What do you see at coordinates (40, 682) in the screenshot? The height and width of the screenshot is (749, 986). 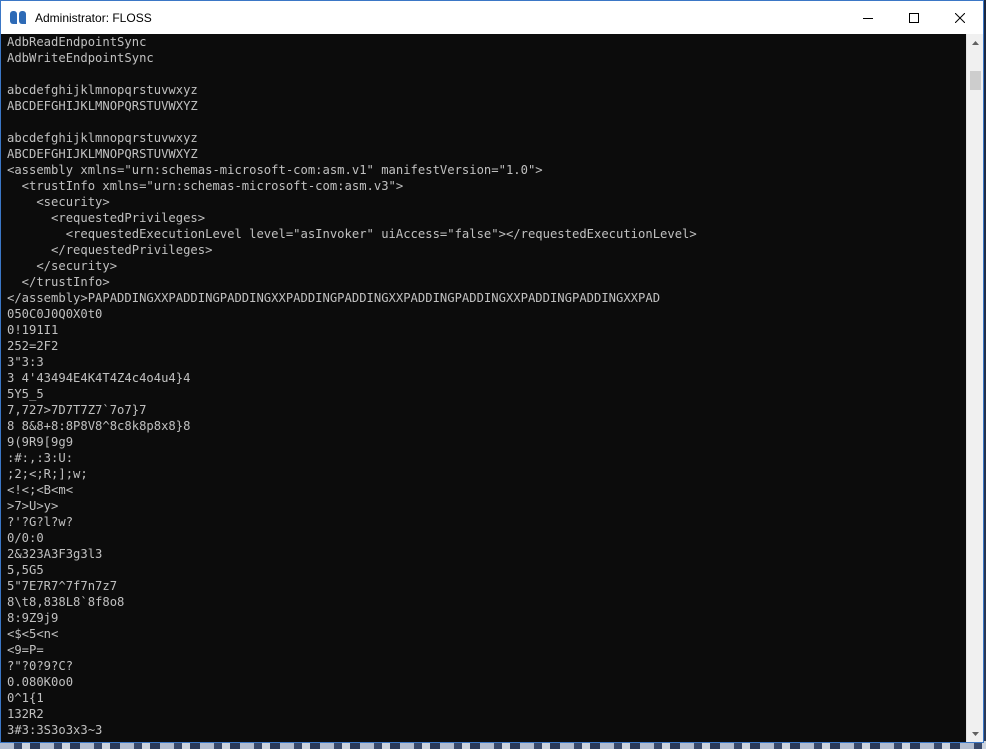 I see `console-line: 0.080K0o0` at bounding box center [40, 682].